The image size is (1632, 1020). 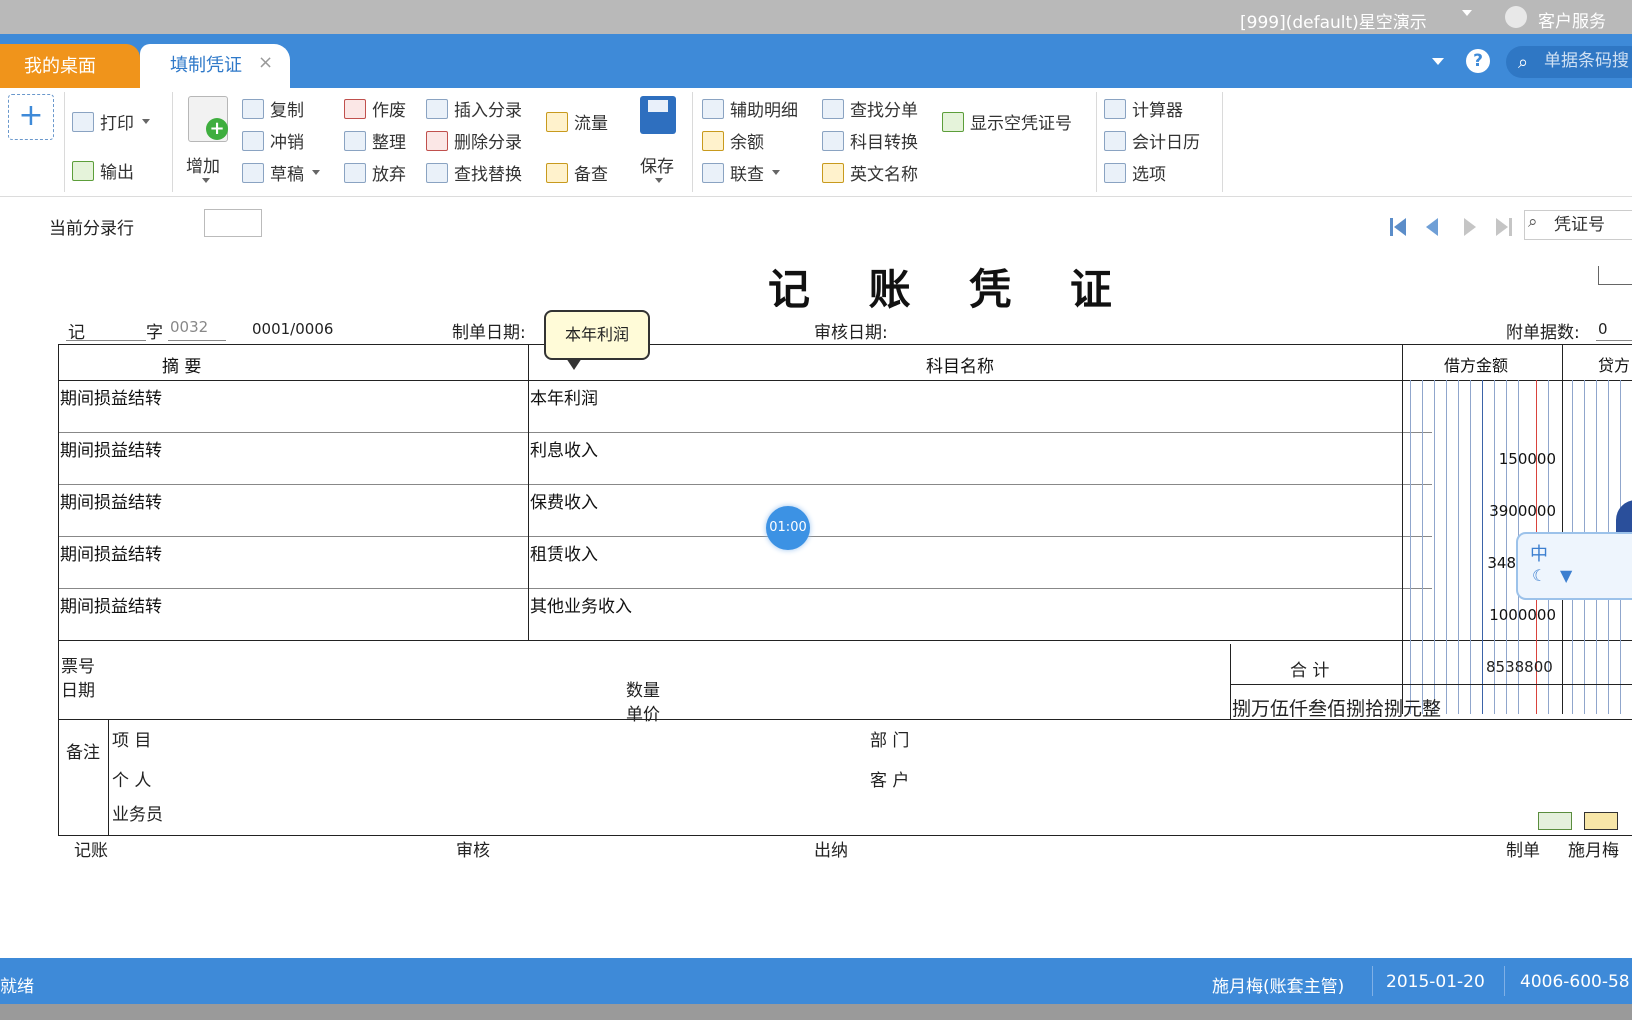 What do you see at coordinates (1456, 563) in the screenshot?
I see `row-debit: 348` at bounding box center [1456, 563].